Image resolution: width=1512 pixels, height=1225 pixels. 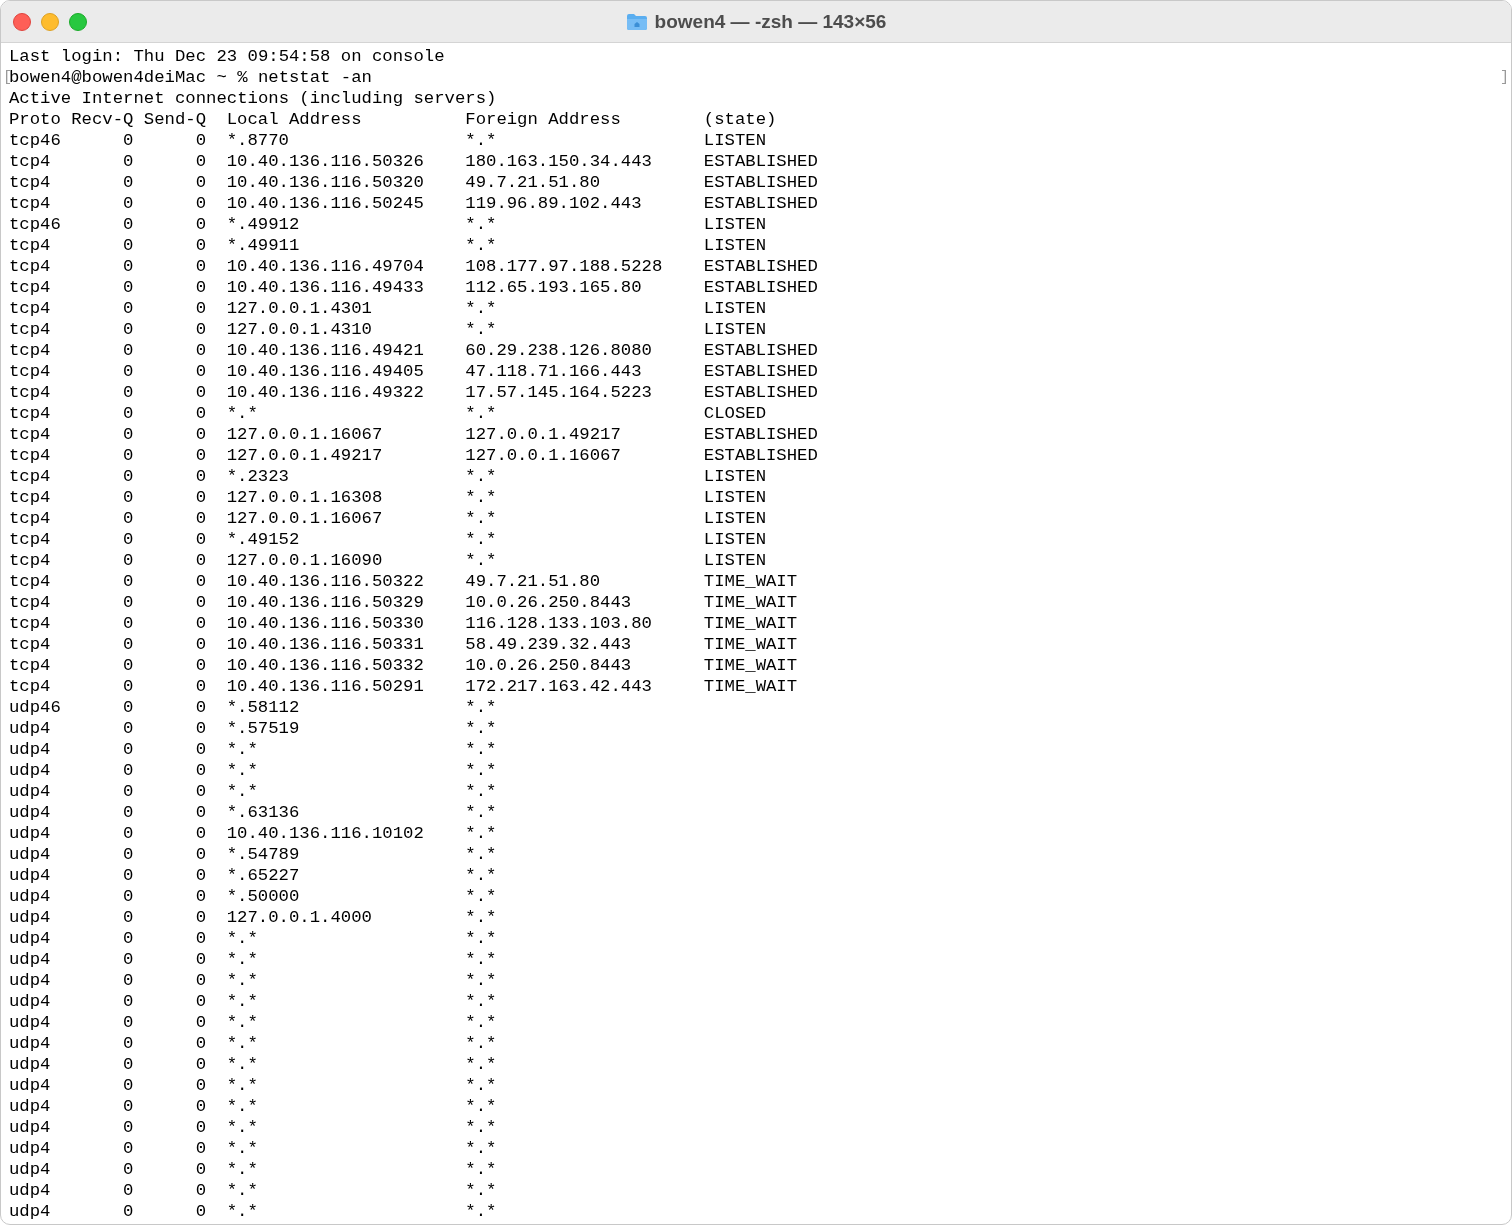 What do you see at coordinates (22, 21) in the screenshot?
I see `close-button` at bounding box center [22, 21].